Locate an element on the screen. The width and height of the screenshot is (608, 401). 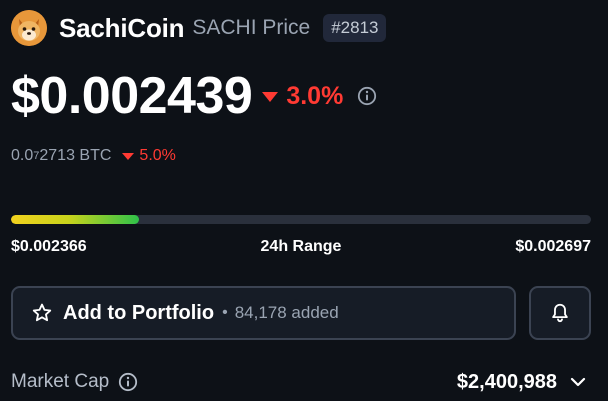
current-price: $0.002439 is located at coordinates (132, 96).